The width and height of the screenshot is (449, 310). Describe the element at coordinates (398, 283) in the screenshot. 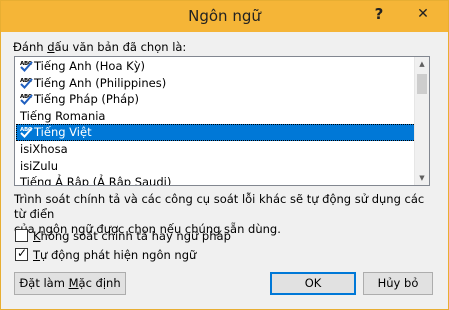

I see `cancel-button: Hủy bỏ` at that location.